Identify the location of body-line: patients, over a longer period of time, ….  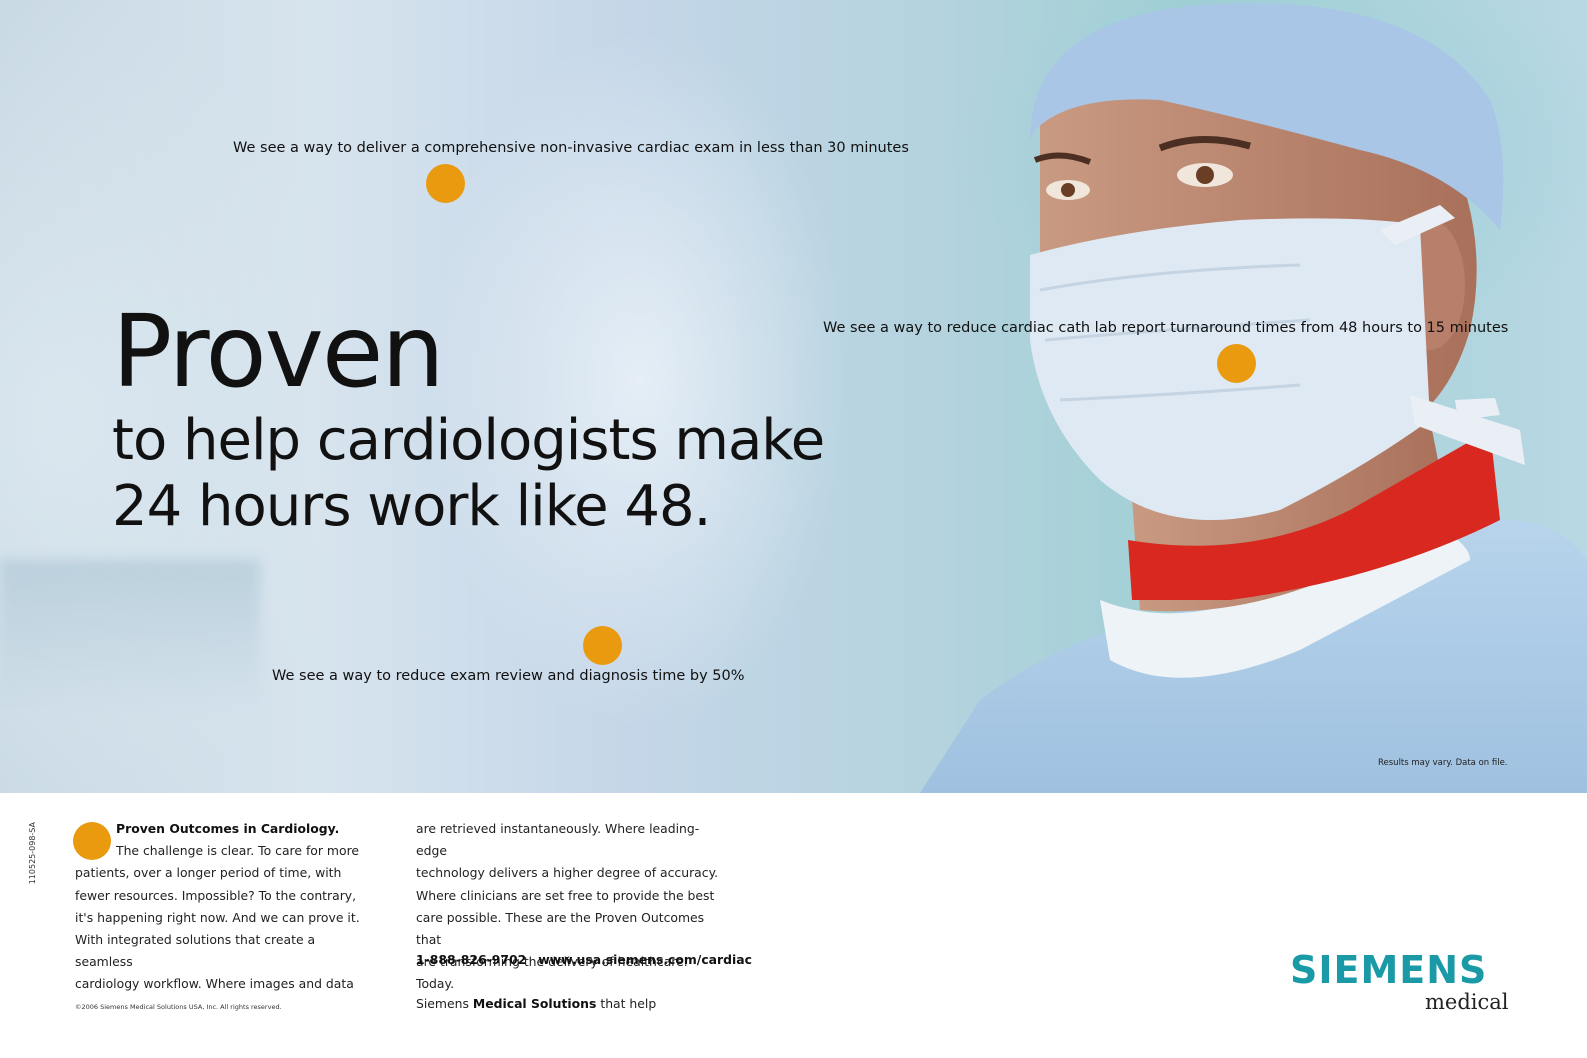
(208, 873).